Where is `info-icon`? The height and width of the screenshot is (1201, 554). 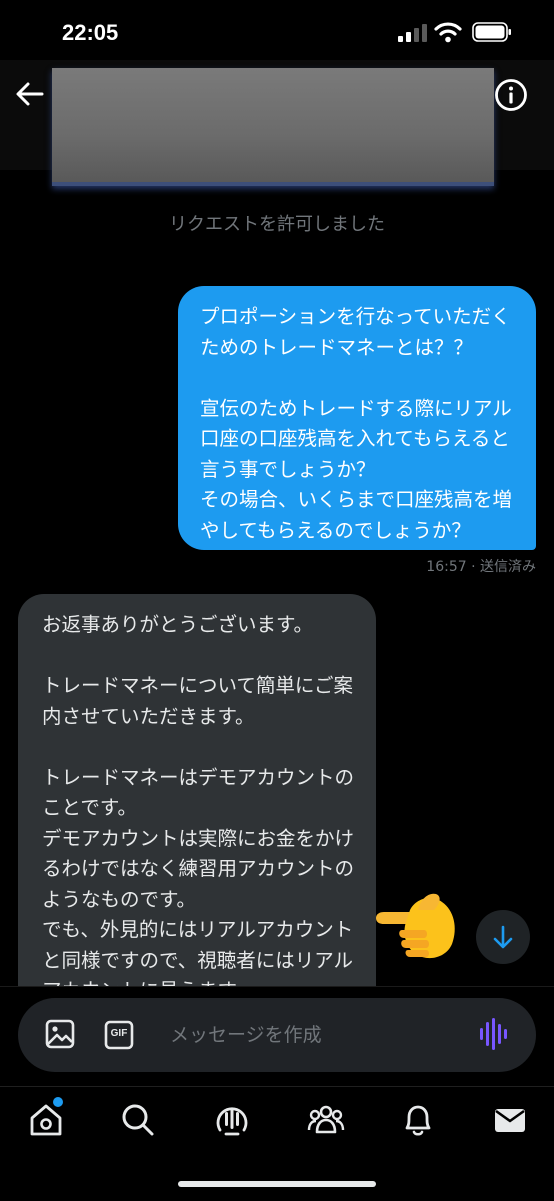
info-icon is located at coordinates (511, 95).